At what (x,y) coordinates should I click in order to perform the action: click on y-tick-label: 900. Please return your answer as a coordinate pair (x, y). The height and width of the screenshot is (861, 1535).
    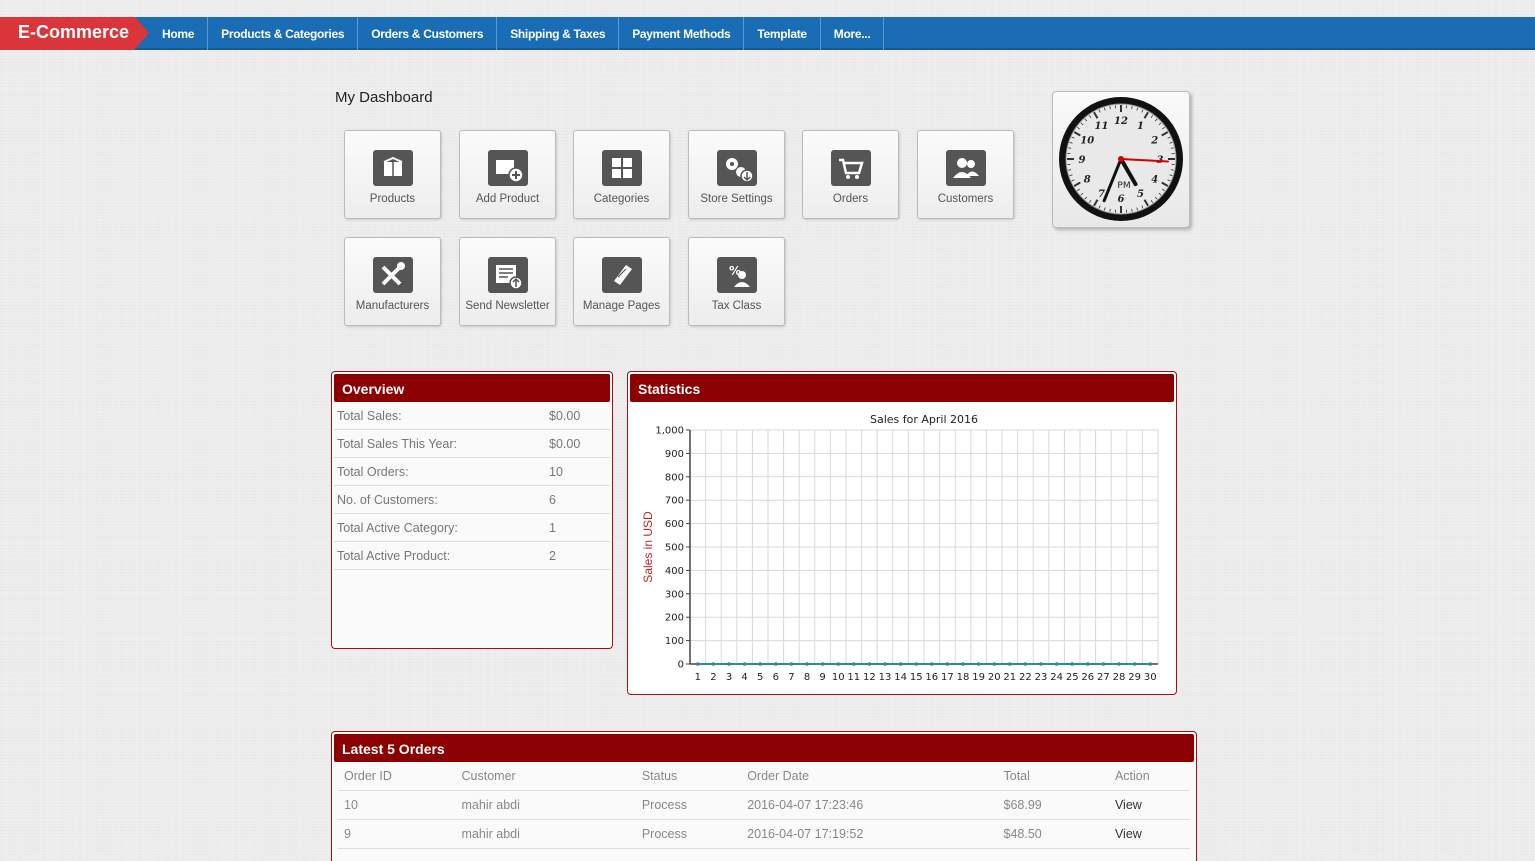
    Looking at the image, I should click on (674, 454).